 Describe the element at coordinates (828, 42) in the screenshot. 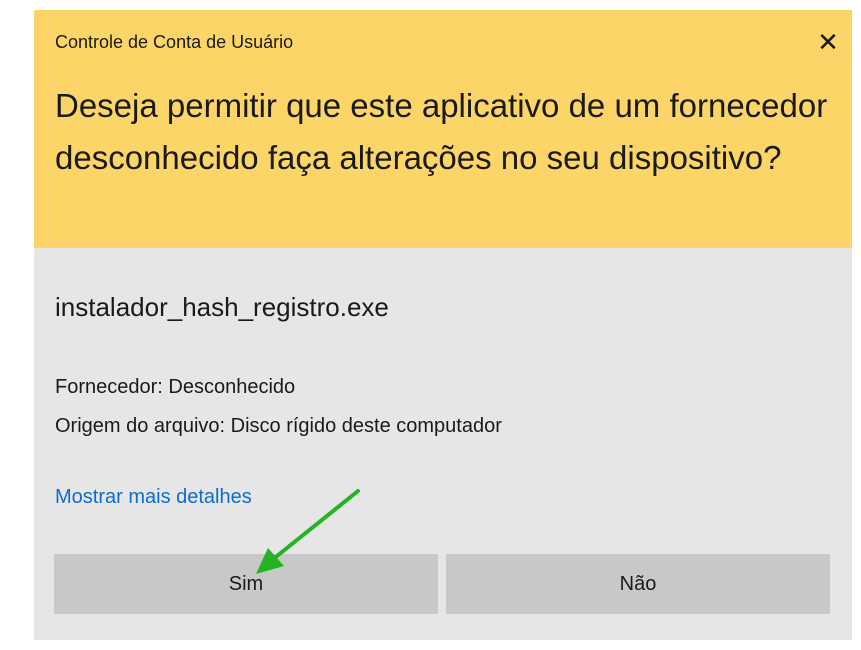

I see `close-icon: ✕` at that location.